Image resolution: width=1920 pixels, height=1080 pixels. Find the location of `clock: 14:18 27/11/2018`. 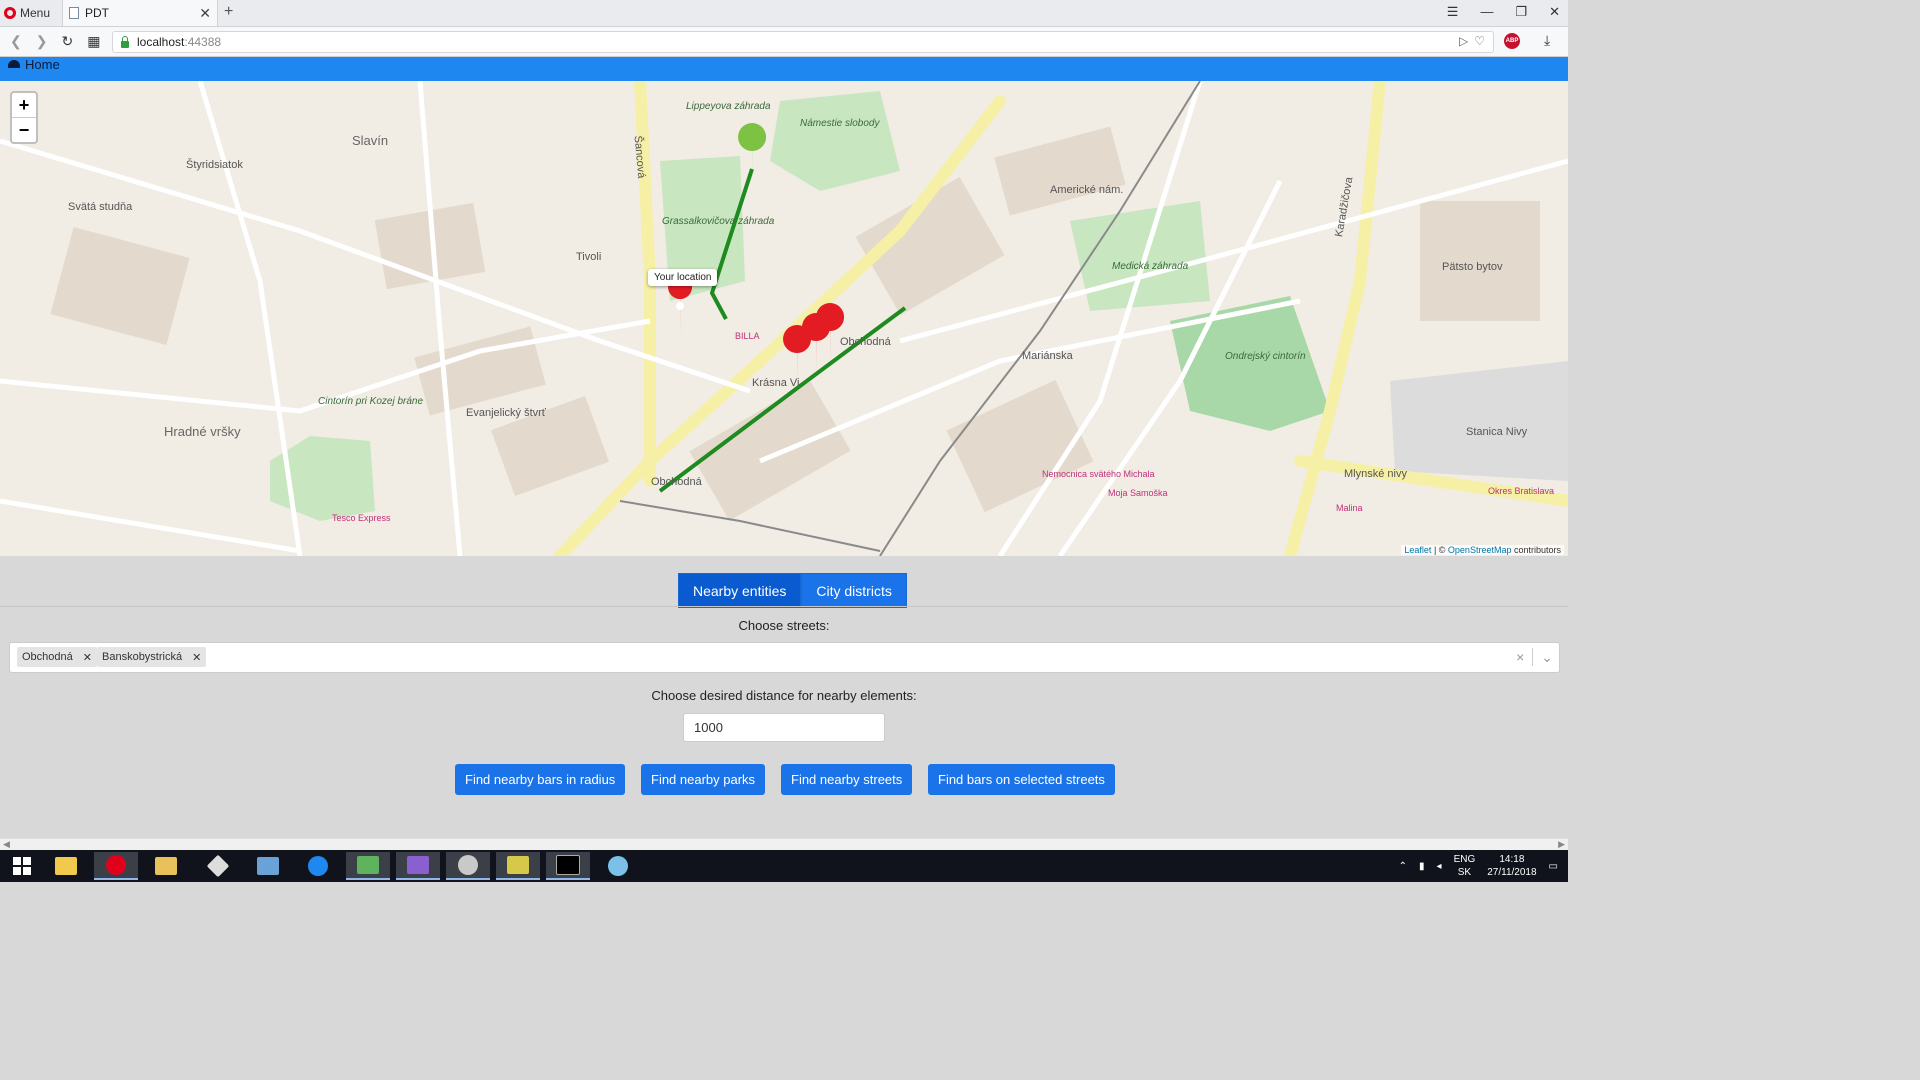

clock: 14:18 27/11/2018 is located at coordinates (1511, 866).